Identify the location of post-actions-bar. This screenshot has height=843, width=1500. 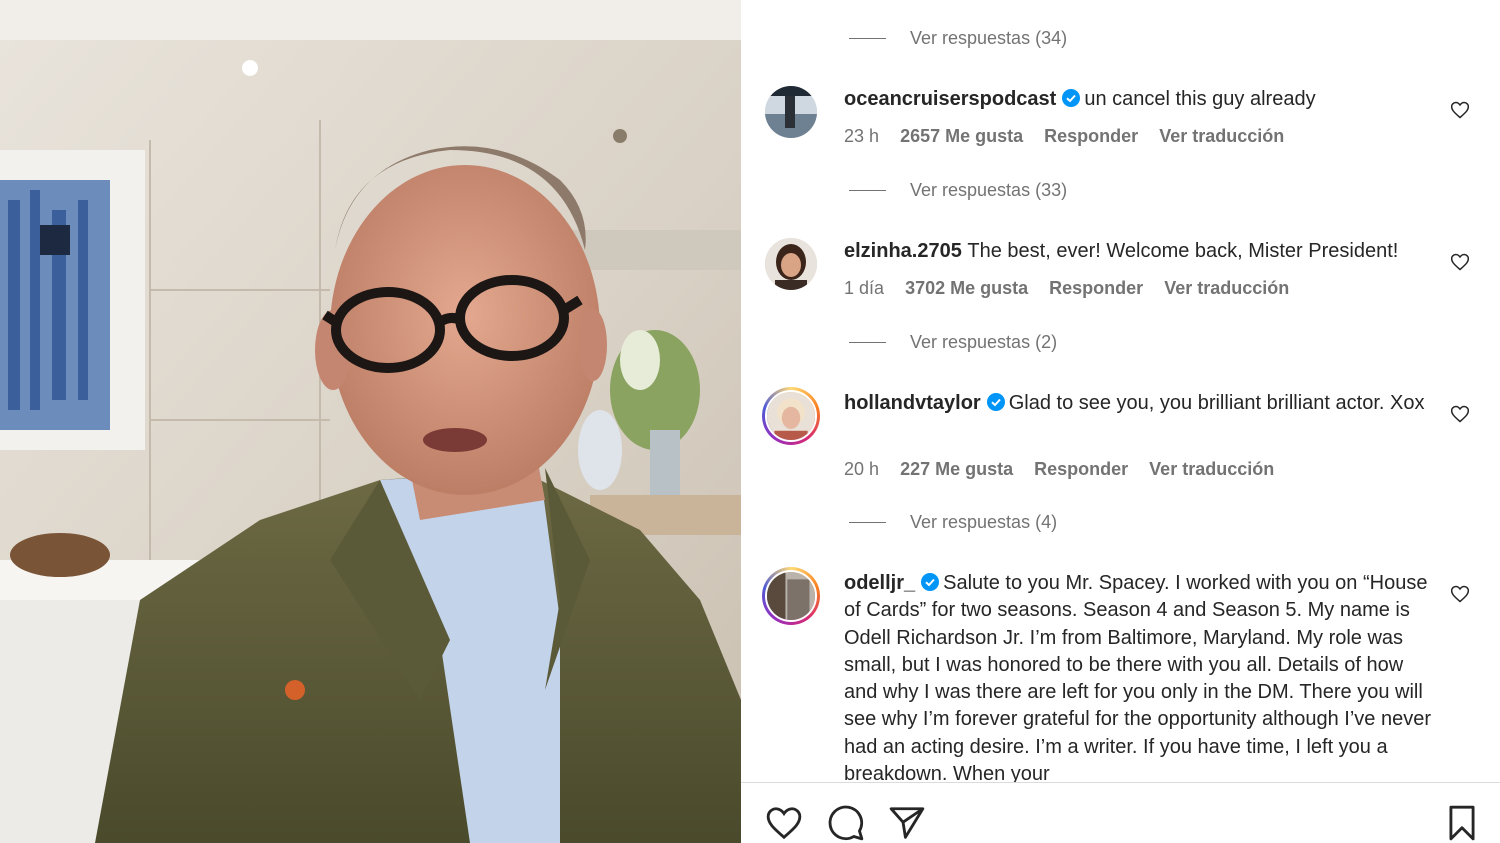
(1120, 812).